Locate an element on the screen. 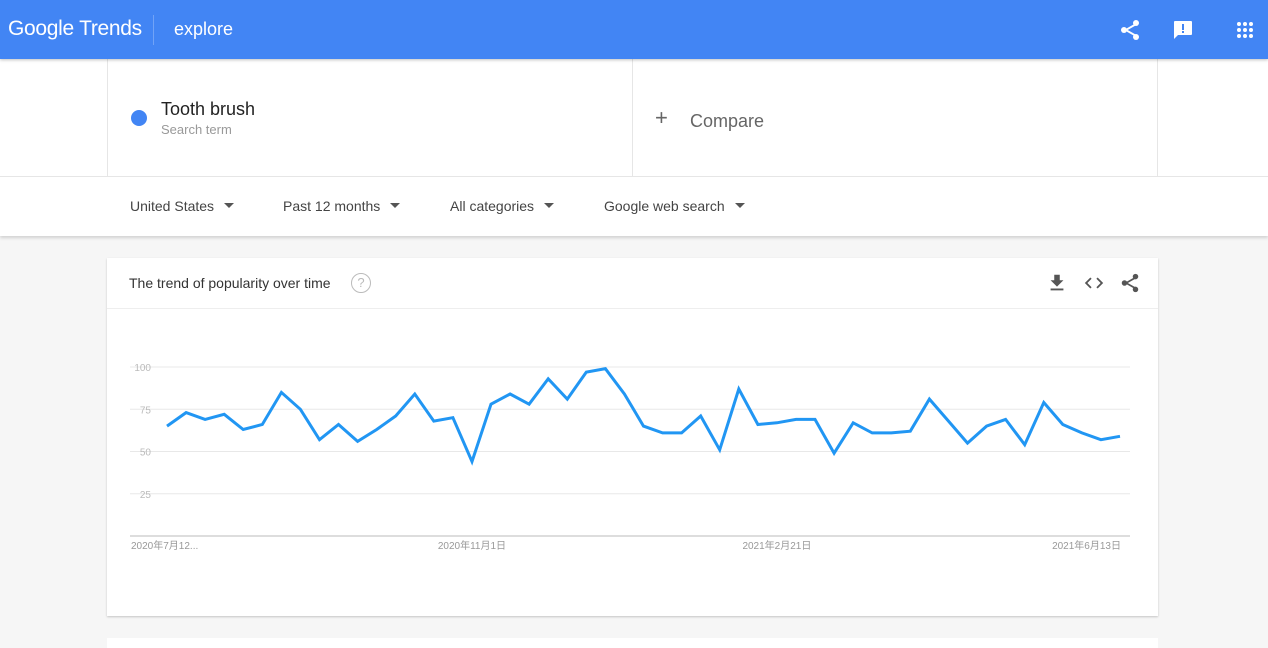 This screenshot has height=648, width=1268. search-type-dropdown: Google web search is located at coordinates (674, 206).